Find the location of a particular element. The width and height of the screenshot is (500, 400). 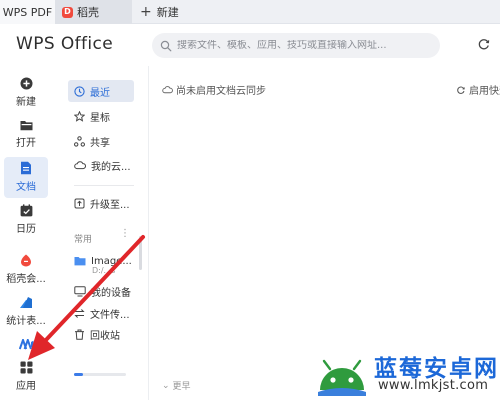

red-annotation-arrow is located at coordinates (86, 297).